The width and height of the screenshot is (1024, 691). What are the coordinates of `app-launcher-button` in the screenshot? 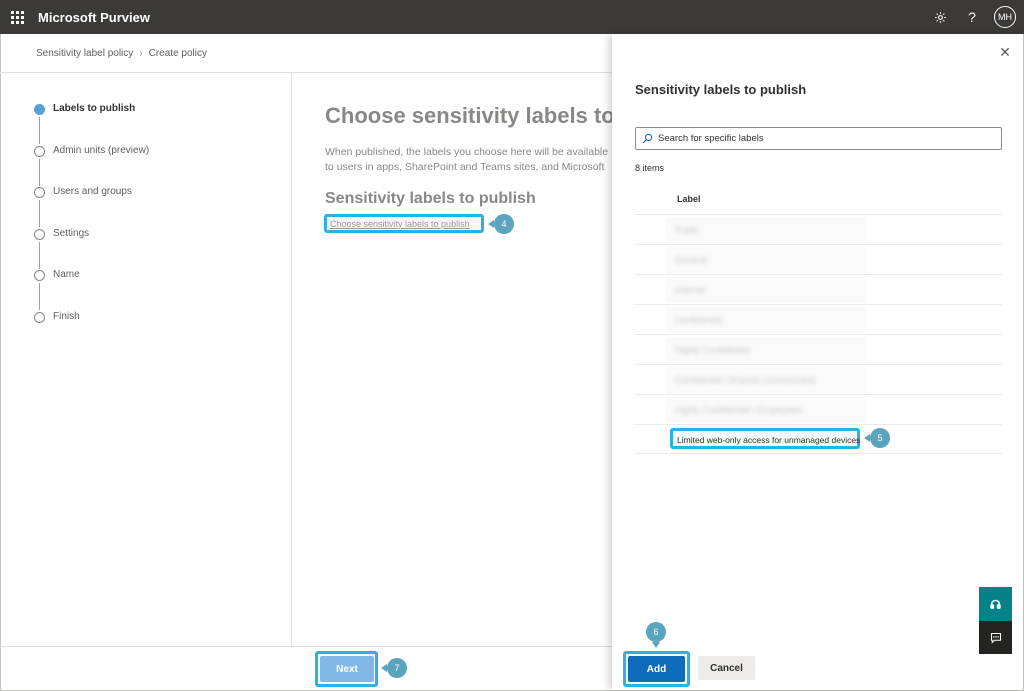 It's located at (17, 17).